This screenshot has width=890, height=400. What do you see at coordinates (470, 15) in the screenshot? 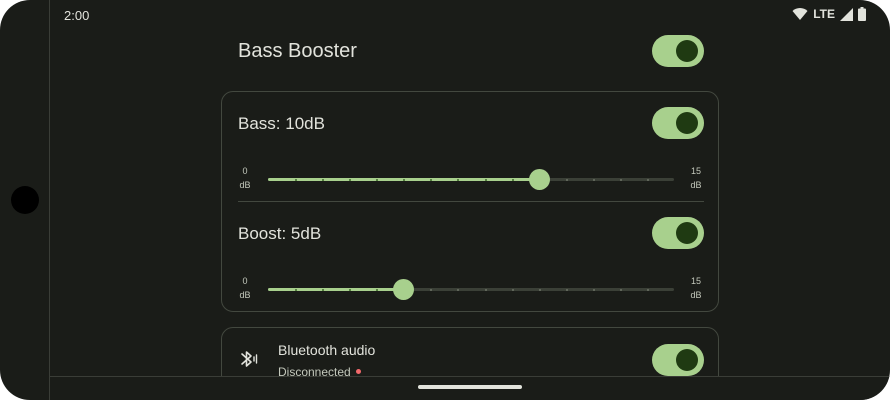
I see `status-bar: 2:00 LTE` at bounding box center [470, 15].